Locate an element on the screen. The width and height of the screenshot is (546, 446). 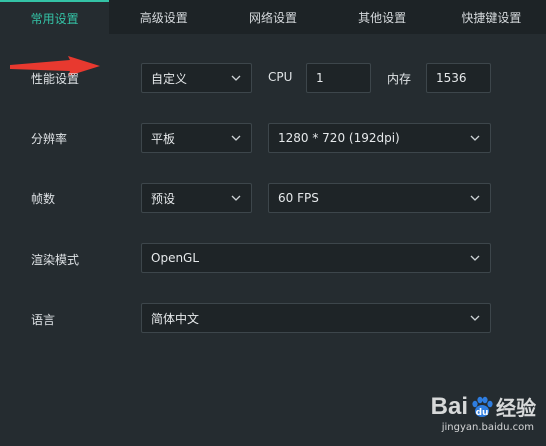
baidu-jingyan-watermark: Bai du 经验 jingyan.baidu.com is located at coordinates (463, 415).